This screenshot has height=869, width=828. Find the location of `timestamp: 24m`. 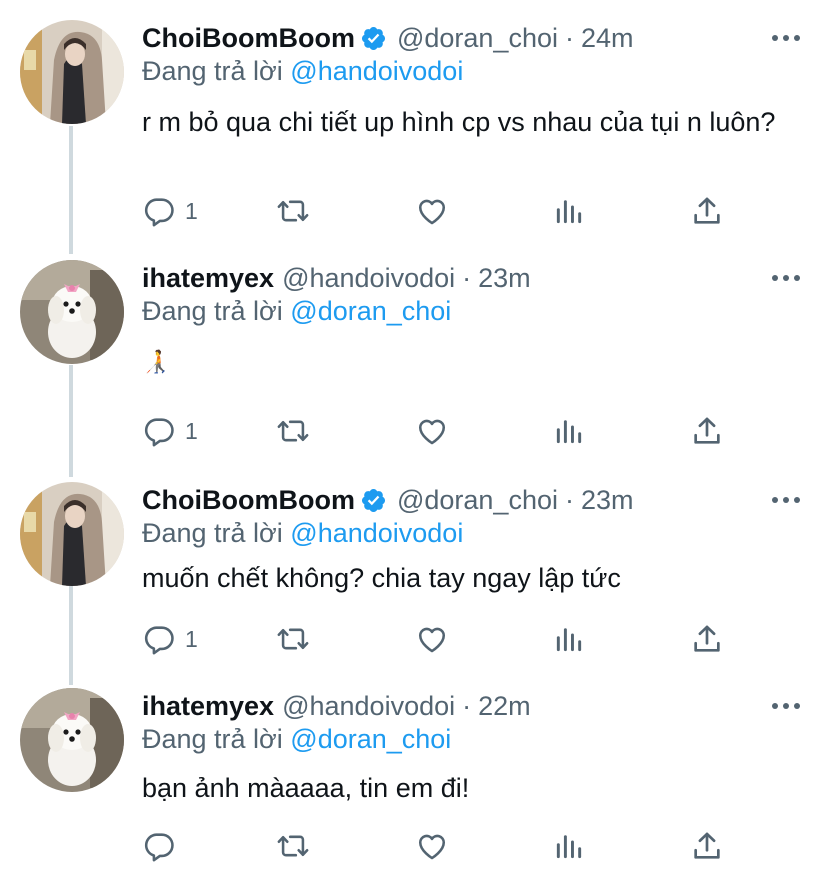

timestamp: 24m is located at coordinates (607, 38).